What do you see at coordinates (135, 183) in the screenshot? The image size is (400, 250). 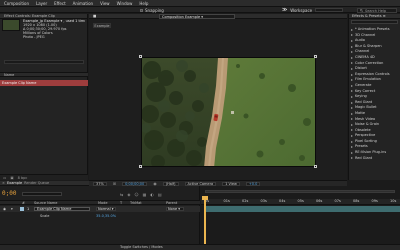 I see `current-time-readout: 0;00;00;00` at bounding box center [135, 183].